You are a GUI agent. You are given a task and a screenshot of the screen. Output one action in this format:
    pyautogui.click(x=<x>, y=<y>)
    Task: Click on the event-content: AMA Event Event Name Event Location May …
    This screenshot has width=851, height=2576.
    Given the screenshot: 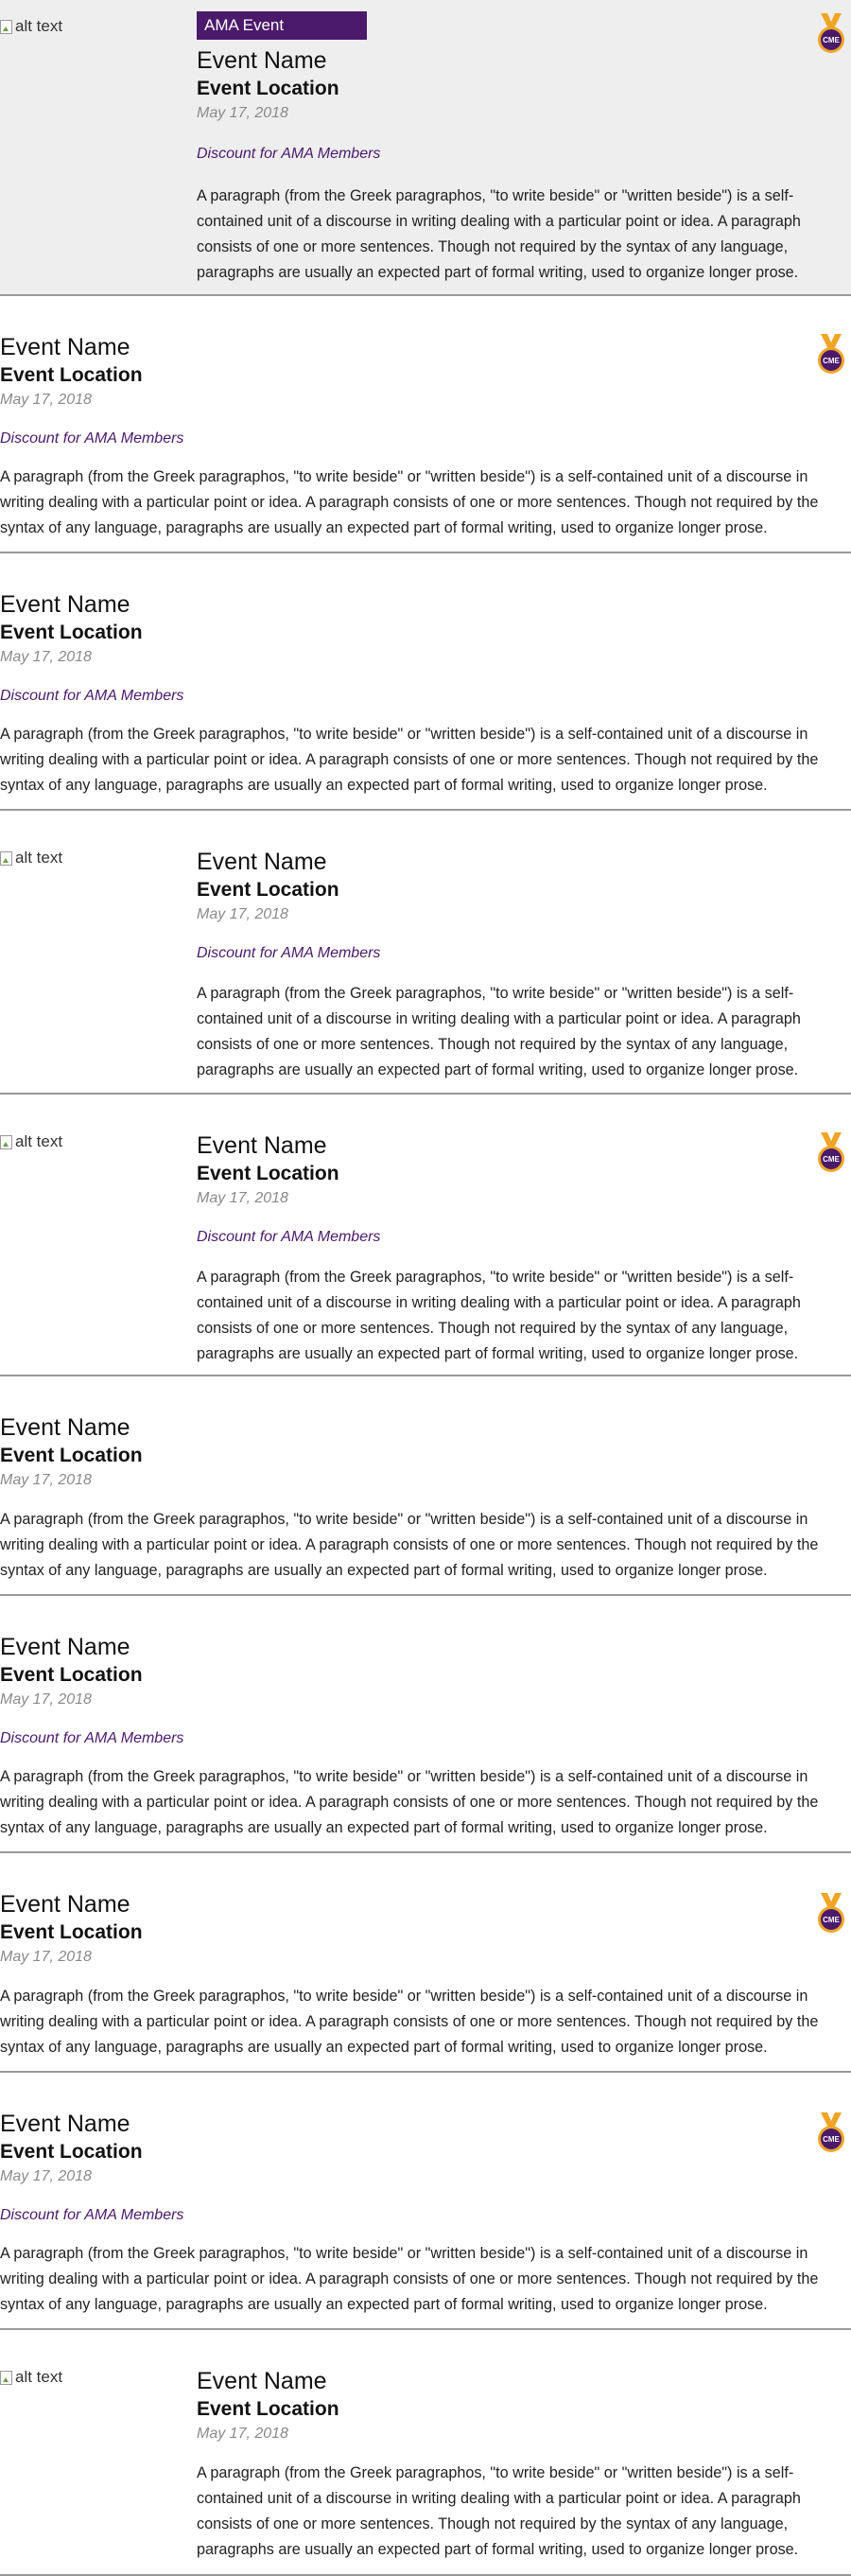 What is the action you would take?
    pyautogui.click(x=520, y=143)
    